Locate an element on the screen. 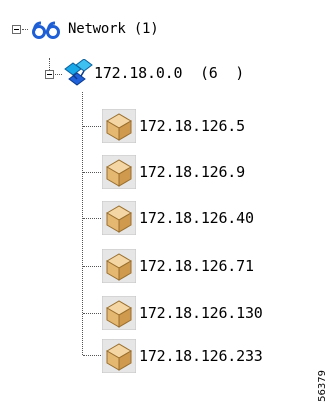 This screenshot has height=402, width=332. root-child-connector is located at coordinates (49, 64).